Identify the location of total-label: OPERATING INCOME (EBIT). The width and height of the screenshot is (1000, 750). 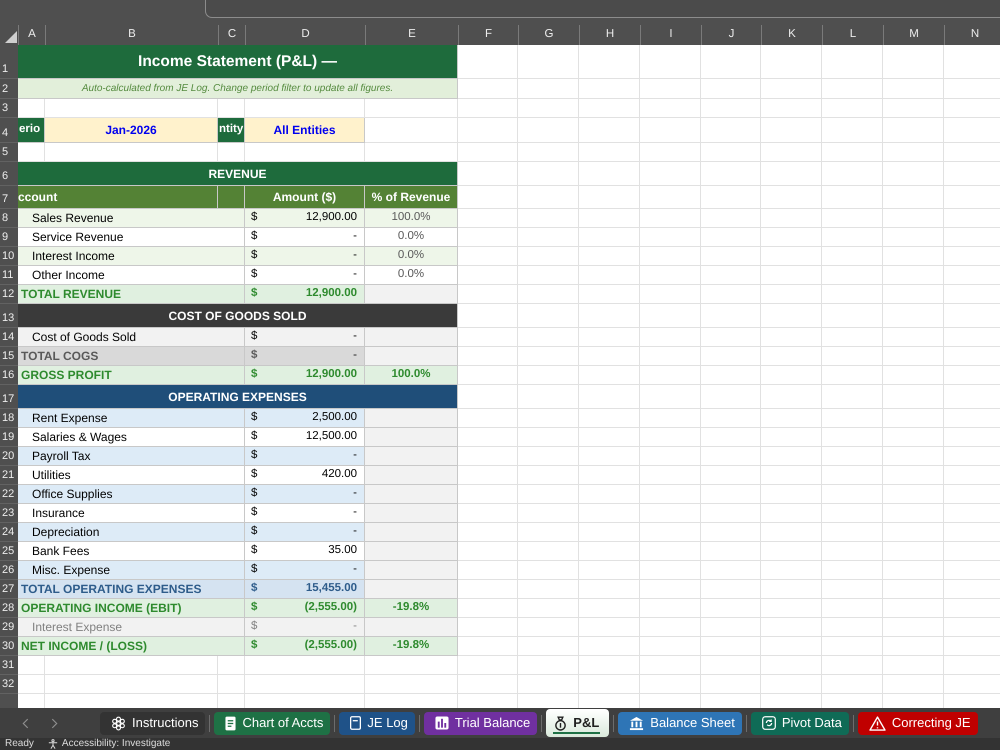
(131, 608).